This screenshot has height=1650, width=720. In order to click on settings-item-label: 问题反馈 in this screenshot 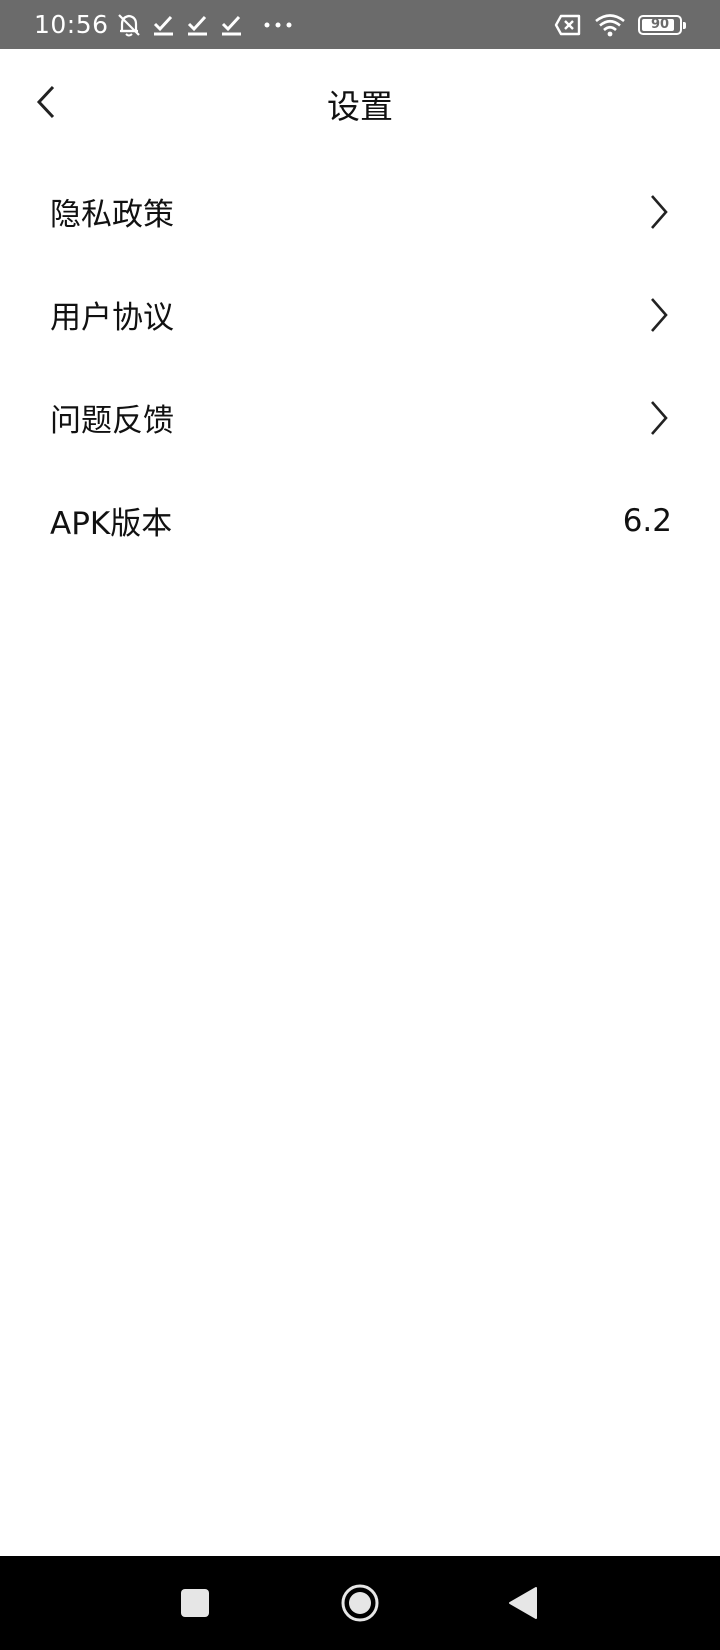, I will do `click(112, 421)`.